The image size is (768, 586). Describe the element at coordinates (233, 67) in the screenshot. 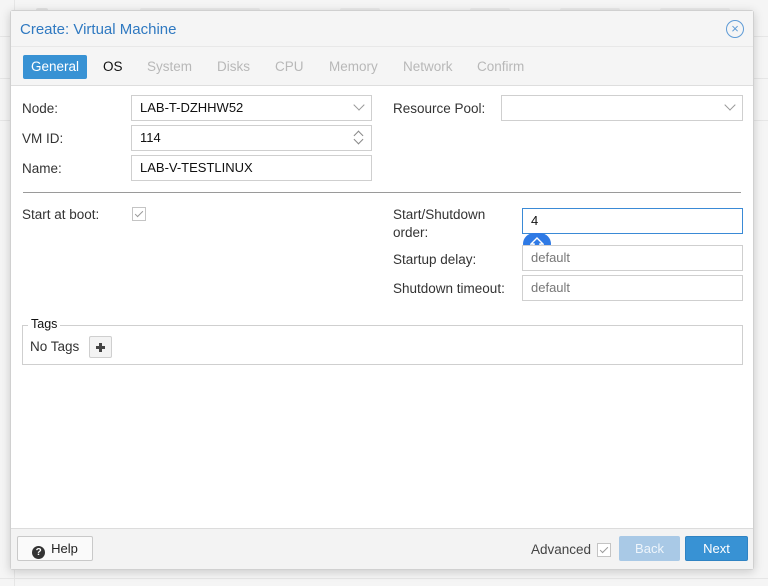

I see `tab-disks: Disks` at that location.